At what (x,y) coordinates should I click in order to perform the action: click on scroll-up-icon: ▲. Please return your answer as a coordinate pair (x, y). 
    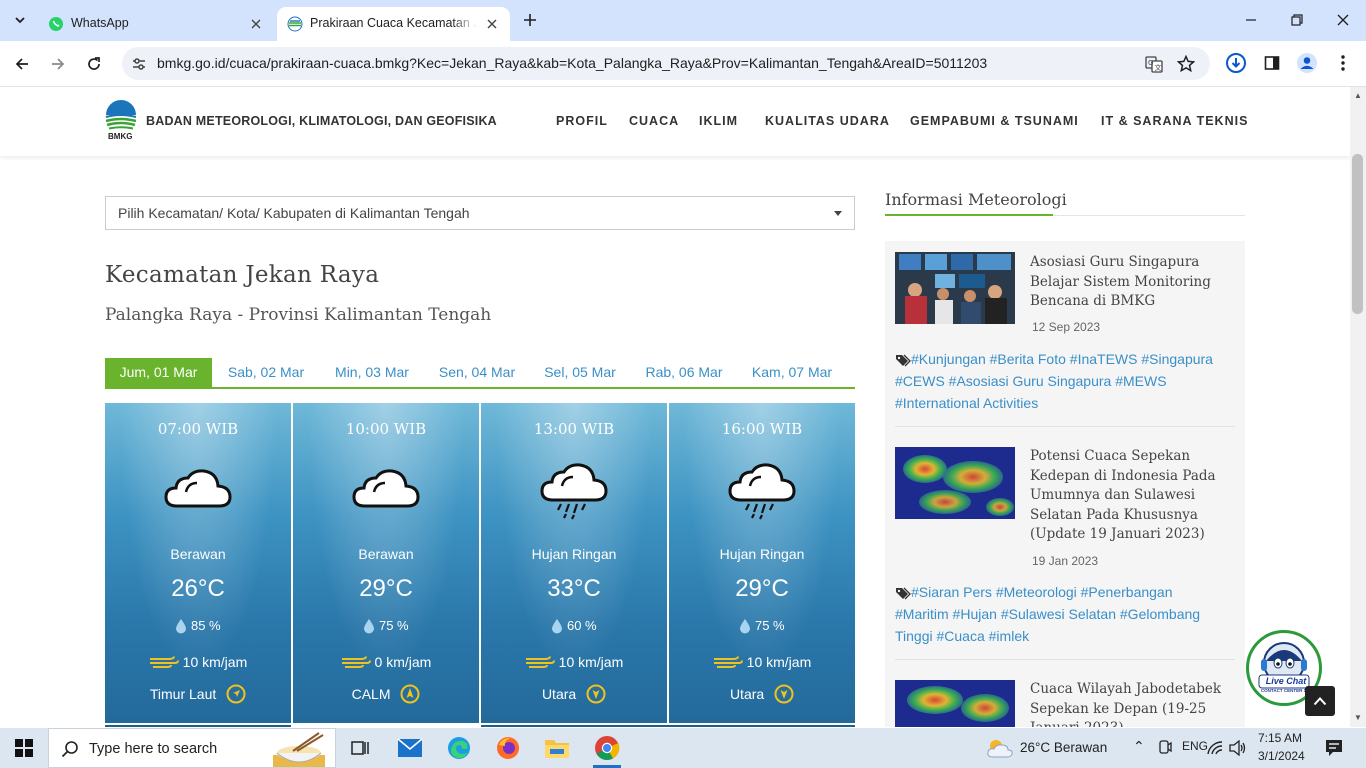
    Looking at the image, I should click on (1358, 96).